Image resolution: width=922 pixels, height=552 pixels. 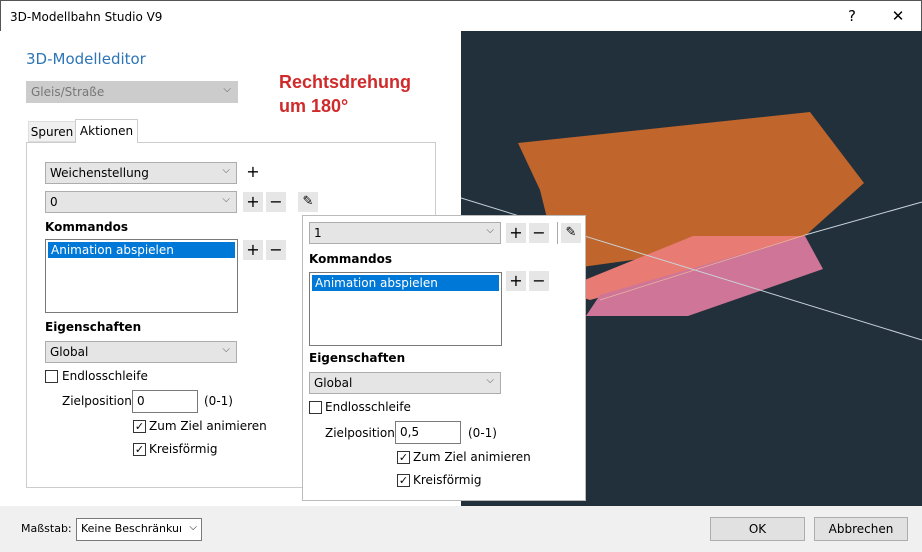 What do you see at coordinates (139, 426) in the screenshot?
I see `animate-checkbox: ✓` at bounding box center [139, 426].